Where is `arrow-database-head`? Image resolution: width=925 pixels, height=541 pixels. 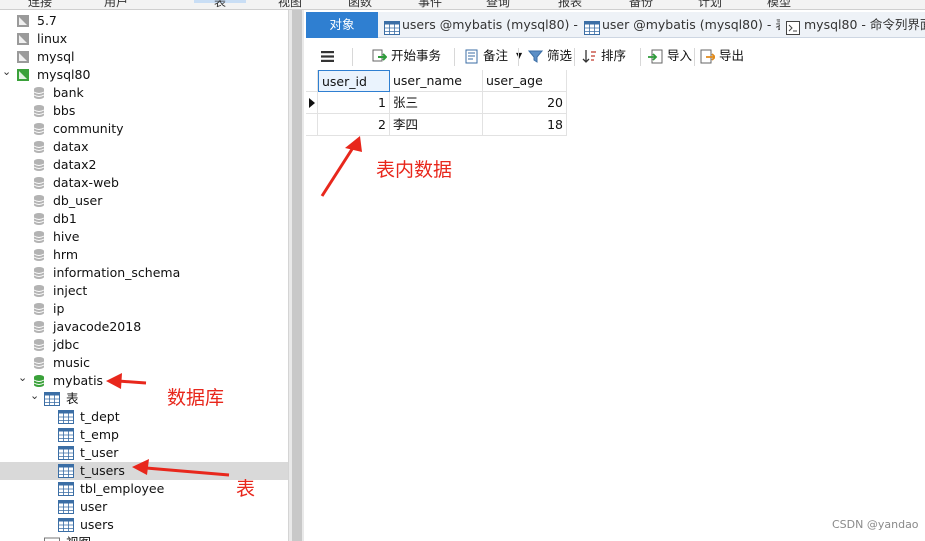 arrow-database-head is located at coordinates (114, 381).